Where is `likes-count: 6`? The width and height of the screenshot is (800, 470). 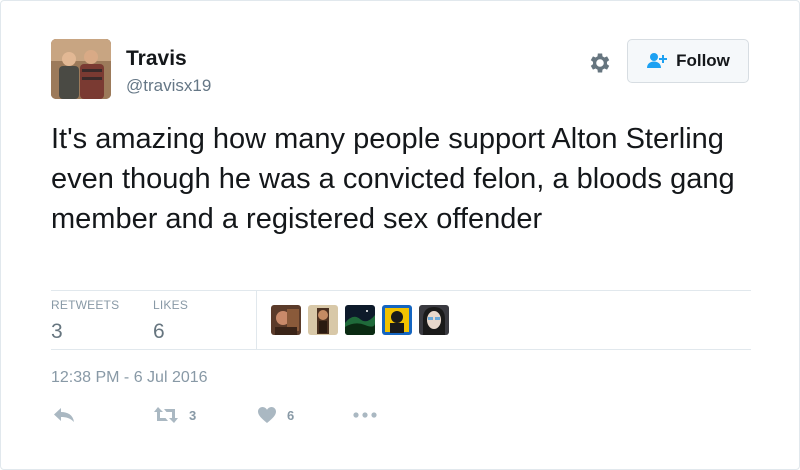
likes-count: 6 is located at coordinates (159, 331).